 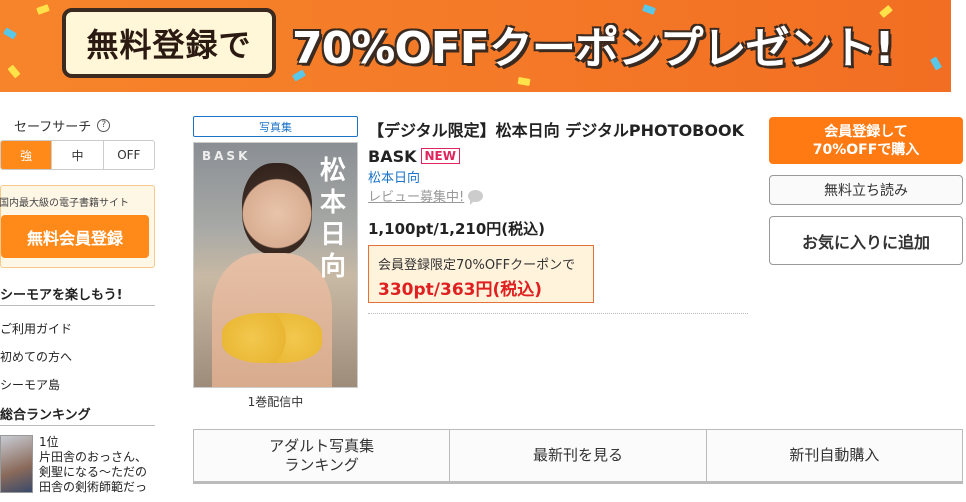 I want to click on sidebar-link-guide: ご利用ガイド, so click(x=78, y=328).